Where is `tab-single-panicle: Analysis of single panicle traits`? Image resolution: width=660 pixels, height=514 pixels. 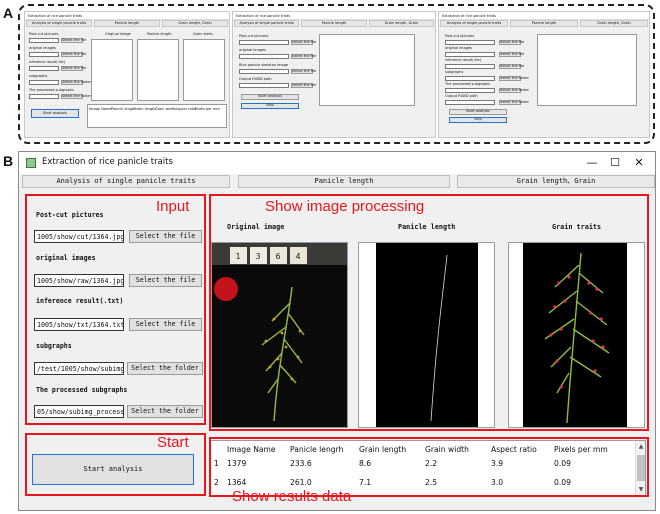 tab-single-panicle: Analysis of single panicle traits is located at coordinates (126, 181).